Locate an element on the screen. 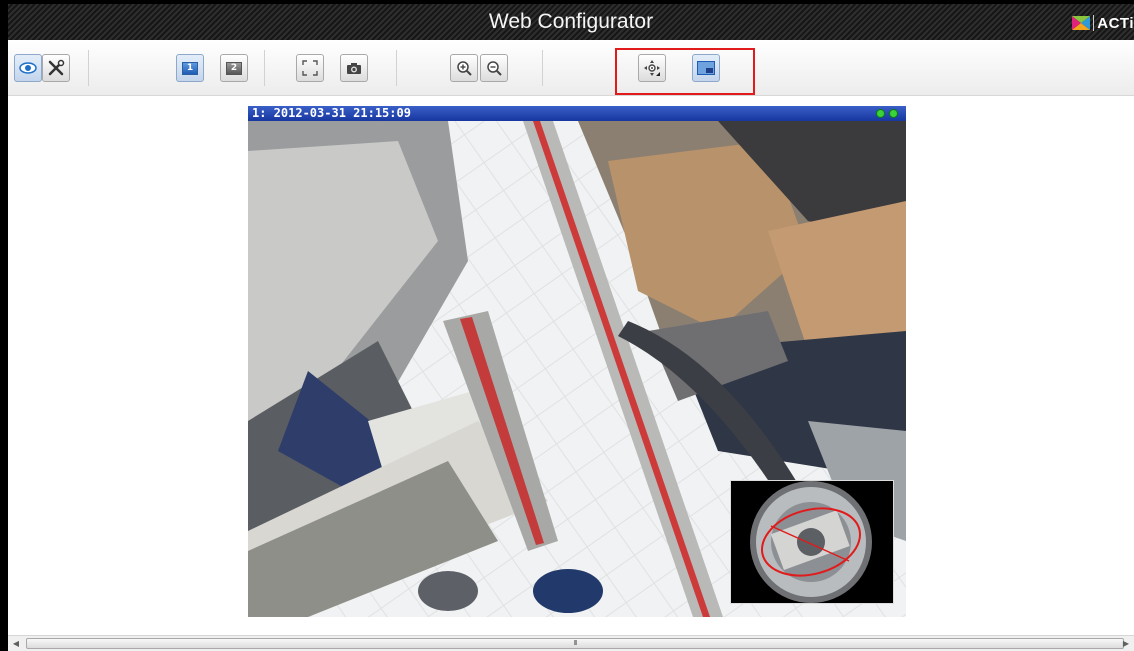  title-bar: Web Configurator ACTi is located at coordinates (571, 22).